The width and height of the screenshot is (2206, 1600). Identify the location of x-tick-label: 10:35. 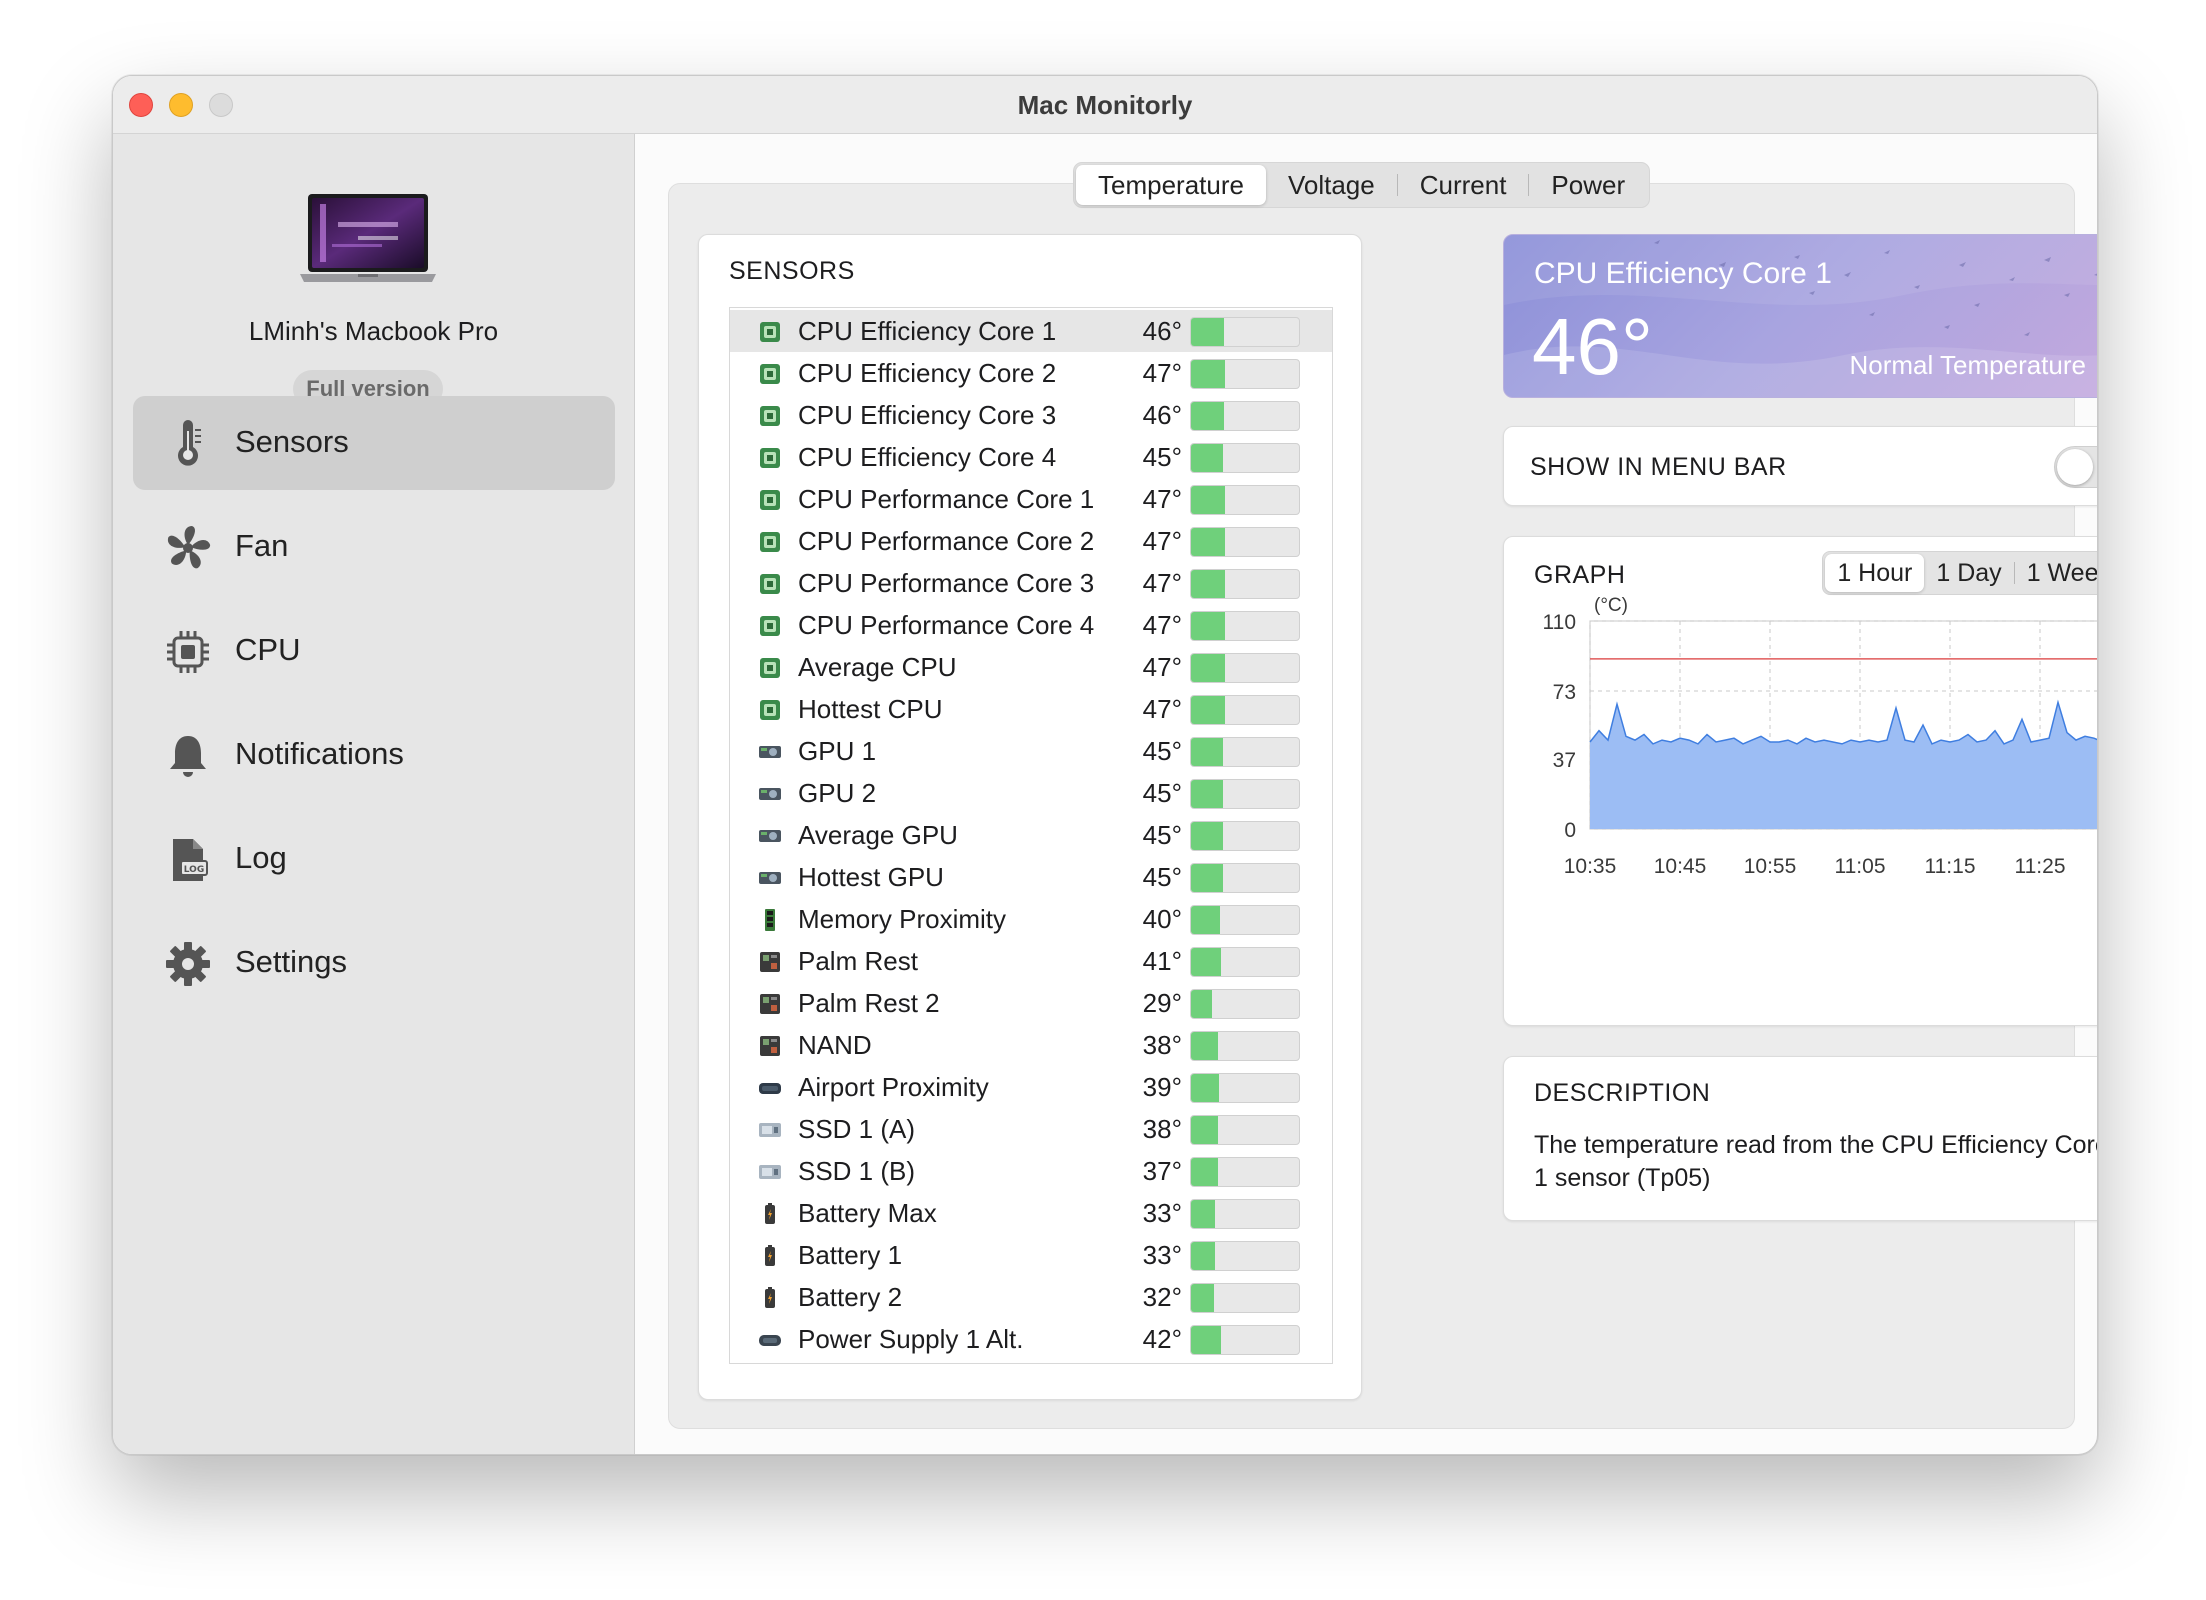
(1590, 866).